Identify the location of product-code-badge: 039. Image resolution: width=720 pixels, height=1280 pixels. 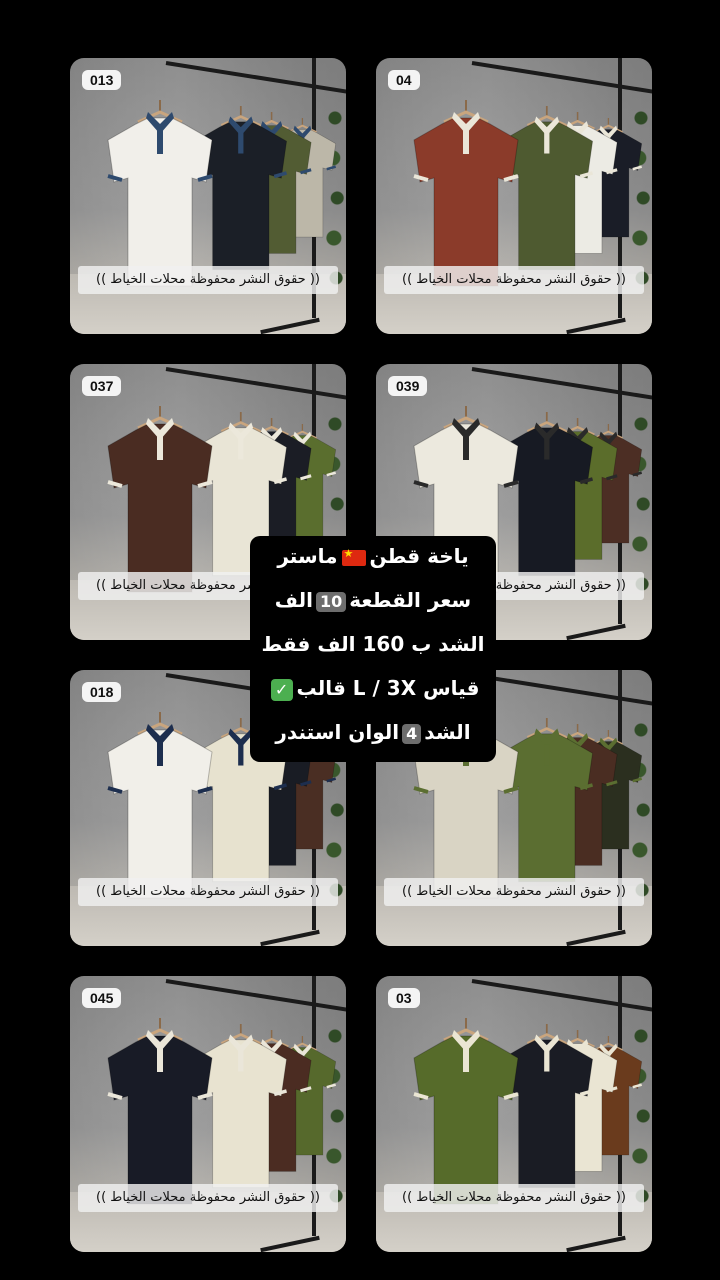
(408, 386).